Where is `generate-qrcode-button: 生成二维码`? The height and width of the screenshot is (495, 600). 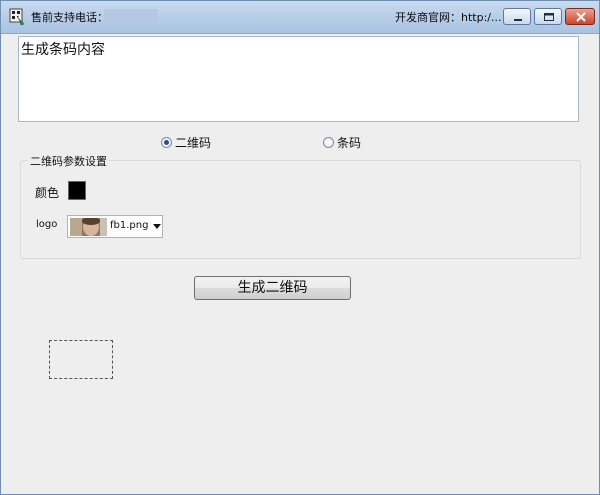 generate-qrcode-button: 生成二维码 is located at coordinates (272, 288).